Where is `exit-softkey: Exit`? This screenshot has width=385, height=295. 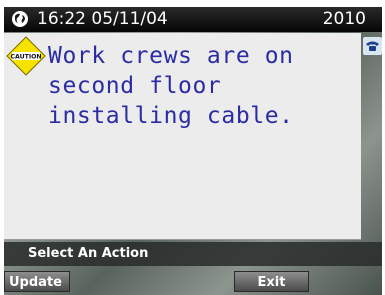
exit-softkey: Exit is located at coordinates (271, 281).